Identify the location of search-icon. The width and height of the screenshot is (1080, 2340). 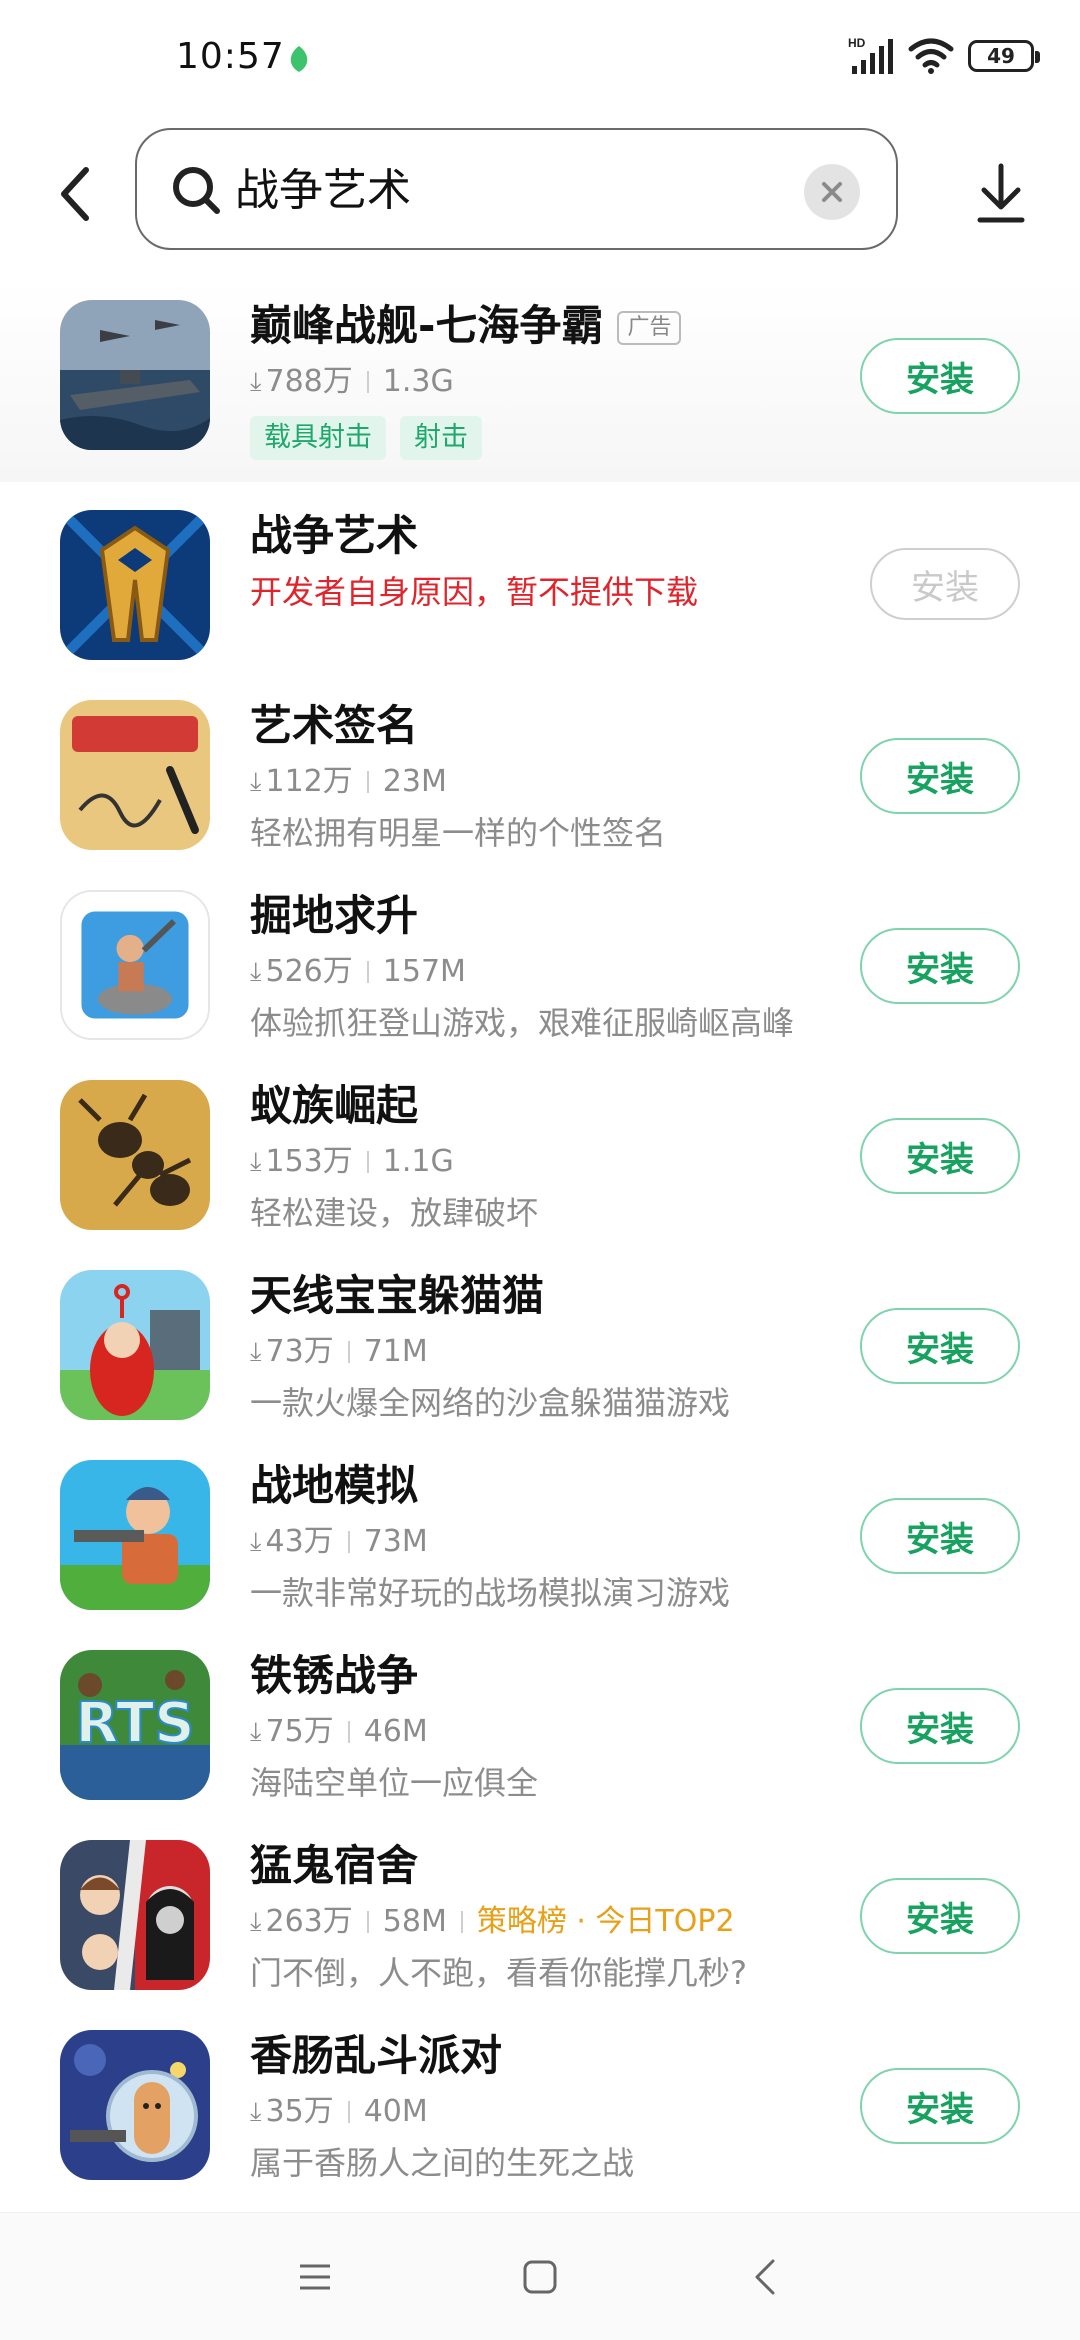
(196, 190).